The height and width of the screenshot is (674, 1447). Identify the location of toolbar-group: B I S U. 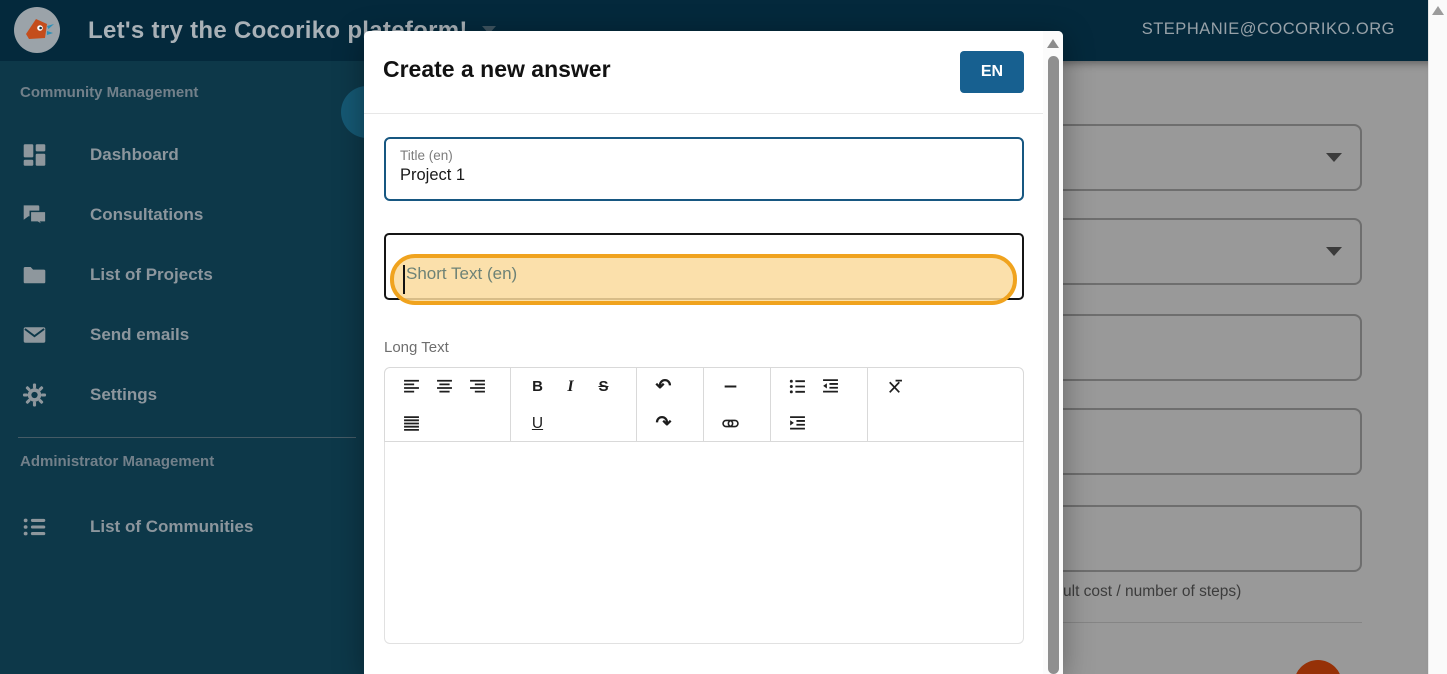
(574, 404).